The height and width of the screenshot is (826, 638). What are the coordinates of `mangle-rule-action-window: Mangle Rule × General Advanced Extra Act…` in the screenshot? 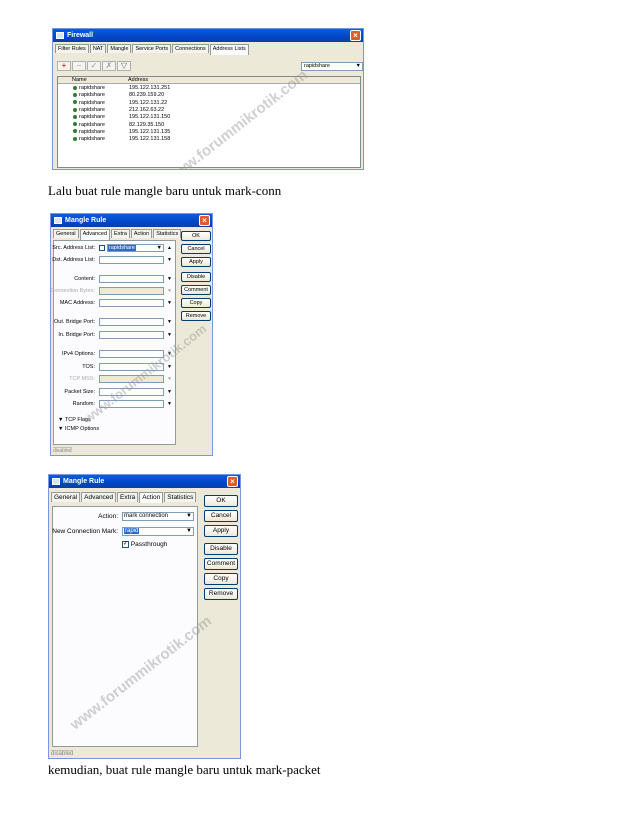 It's located at (144, 616).